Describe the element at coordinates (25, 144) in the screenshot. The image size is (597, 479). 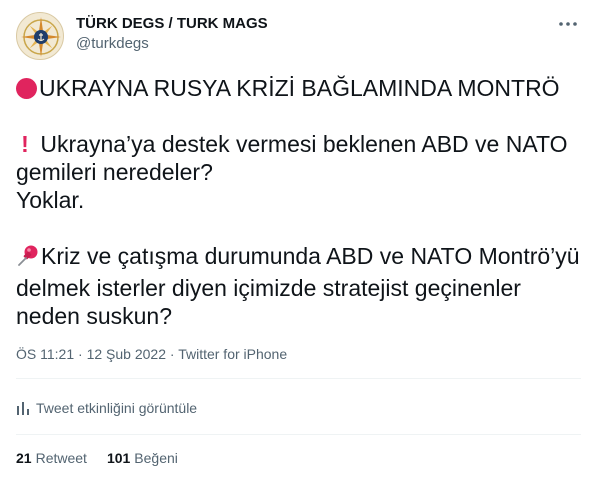
I see `exclamation-icon: !` at that location.